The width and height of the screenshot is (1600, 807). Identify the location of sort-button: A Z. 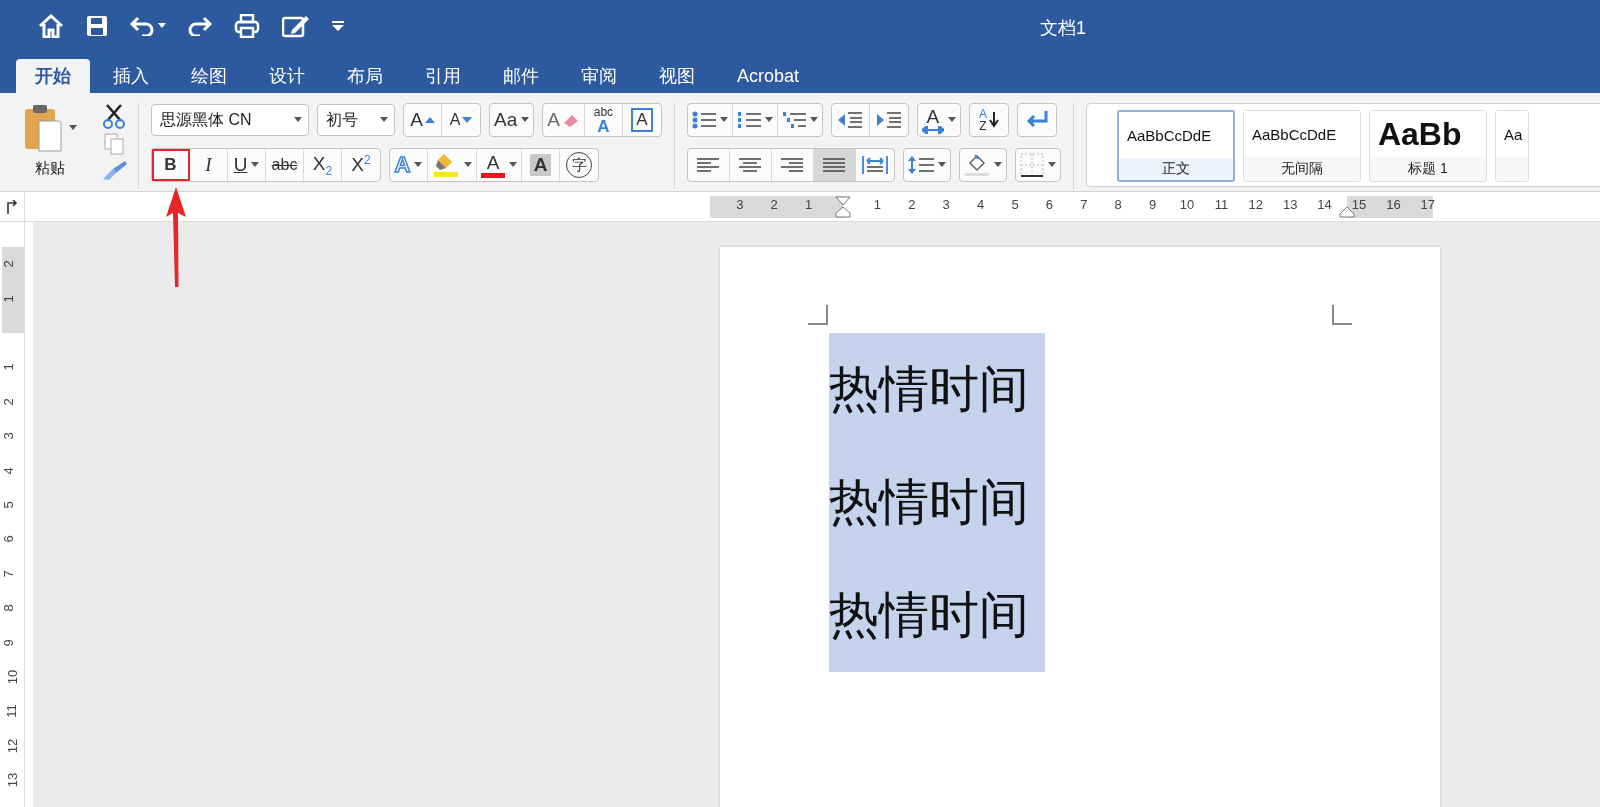
(988, 120).